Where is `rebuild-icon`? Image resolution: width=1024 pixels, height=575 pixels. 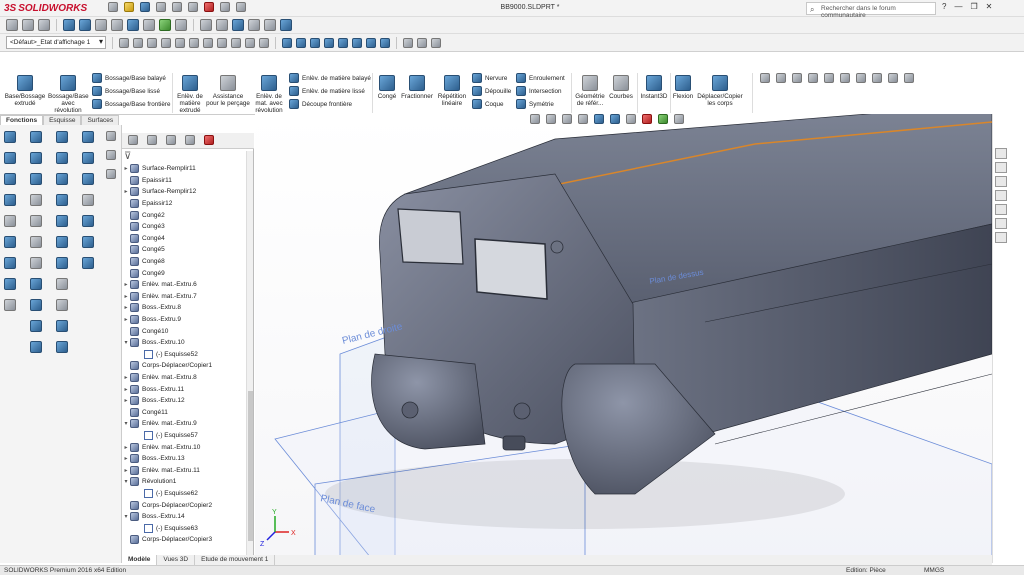 rebuild-icon is located at coordinates (209, 7).